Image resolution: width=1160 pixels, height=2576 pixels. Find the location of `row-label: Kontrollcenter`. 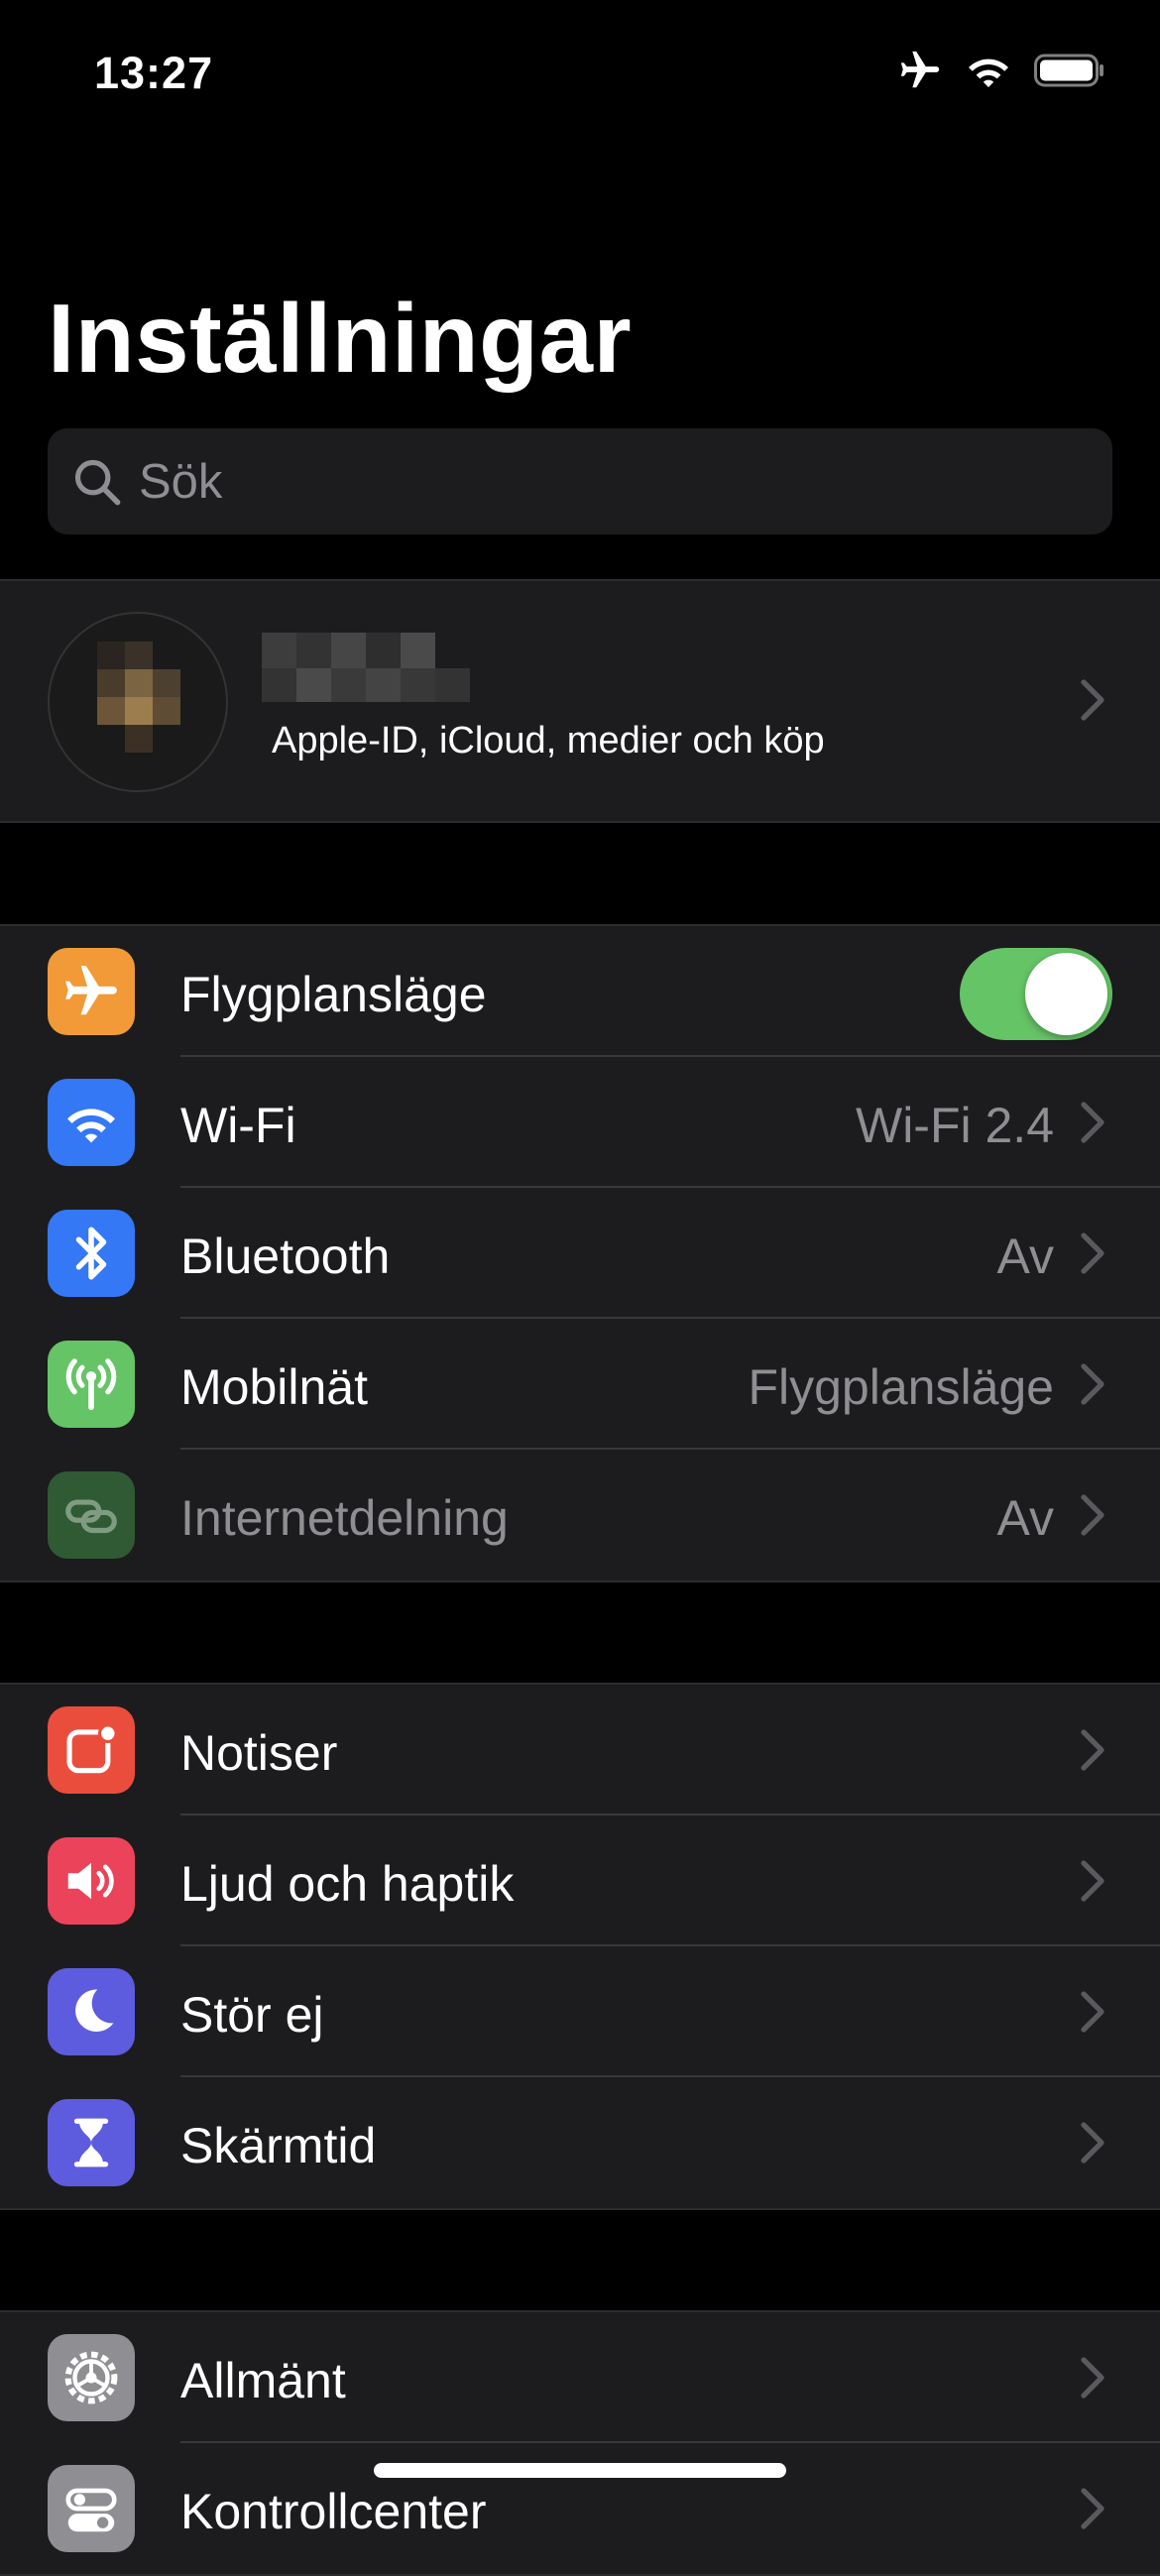

row-label: Kontrollcenter is located at coordinates (333, 2511).